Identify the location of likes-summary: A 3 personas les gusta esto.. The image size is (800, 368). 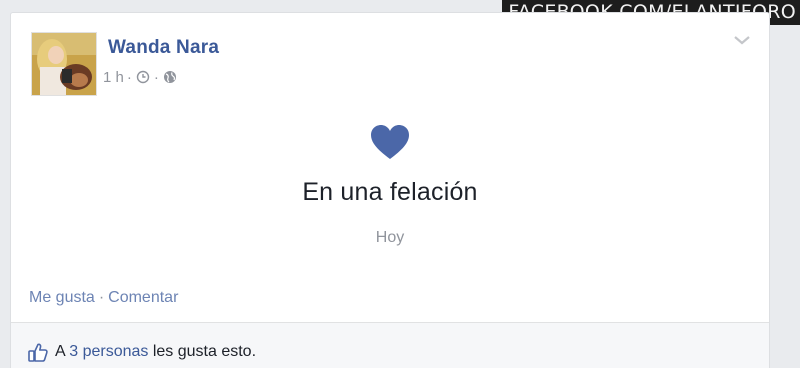
(141, 352).